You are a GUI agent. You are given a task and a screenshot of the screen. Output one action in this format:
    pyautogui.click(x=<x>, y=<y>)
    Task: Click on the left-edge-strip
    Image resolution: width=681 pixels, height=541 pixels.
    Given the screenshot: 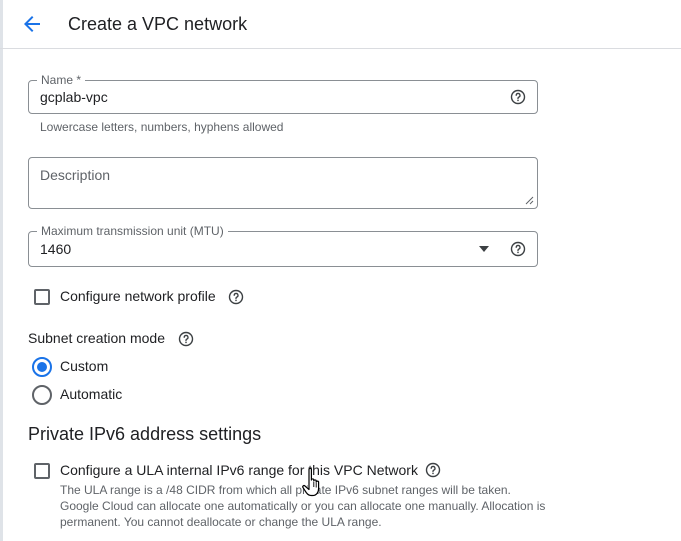 What is the action you would take?
    pyautogui.click(x=1, y=270)
    